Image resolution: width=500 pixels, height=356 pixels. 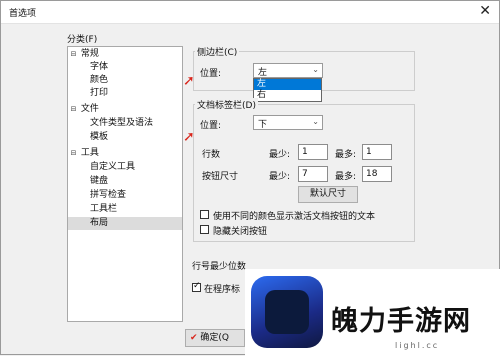 What do you see at coordinates (204, 229) in the screenshot?
I see `hide-close-checkbox` at bounding box center [204, 229].